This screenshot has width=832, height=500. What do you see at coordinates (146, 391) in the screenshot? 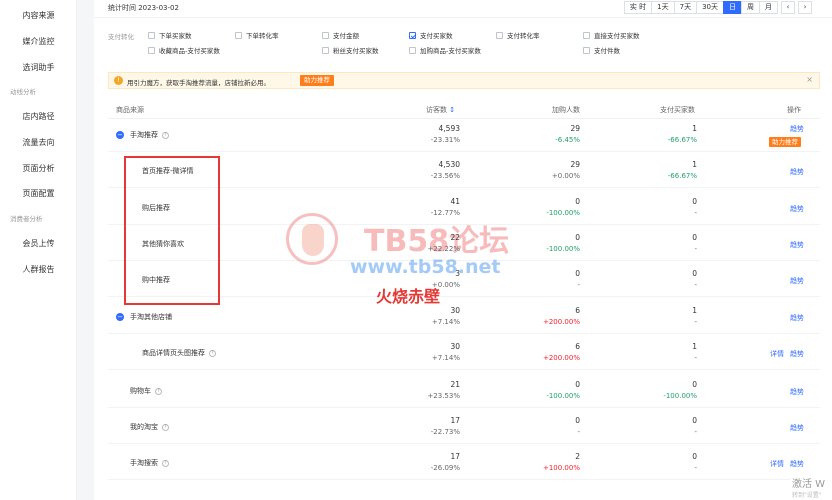
I see `row-source-name: 购物车?` at bounding box center [146, 391].